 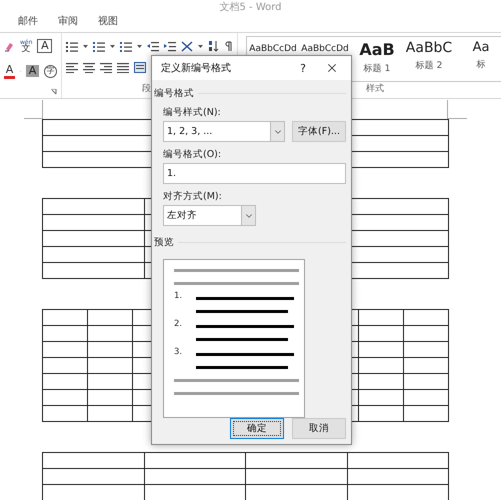 I want to click on section-heading: 预览, so click(x=164, y=242).